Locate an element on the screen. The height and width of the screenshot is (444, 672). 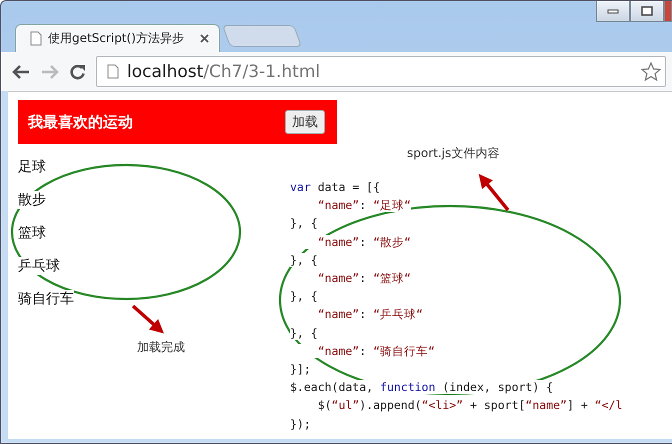
browser-tab: 使用getScript()方法异步 is located at coordinates (117, 38).